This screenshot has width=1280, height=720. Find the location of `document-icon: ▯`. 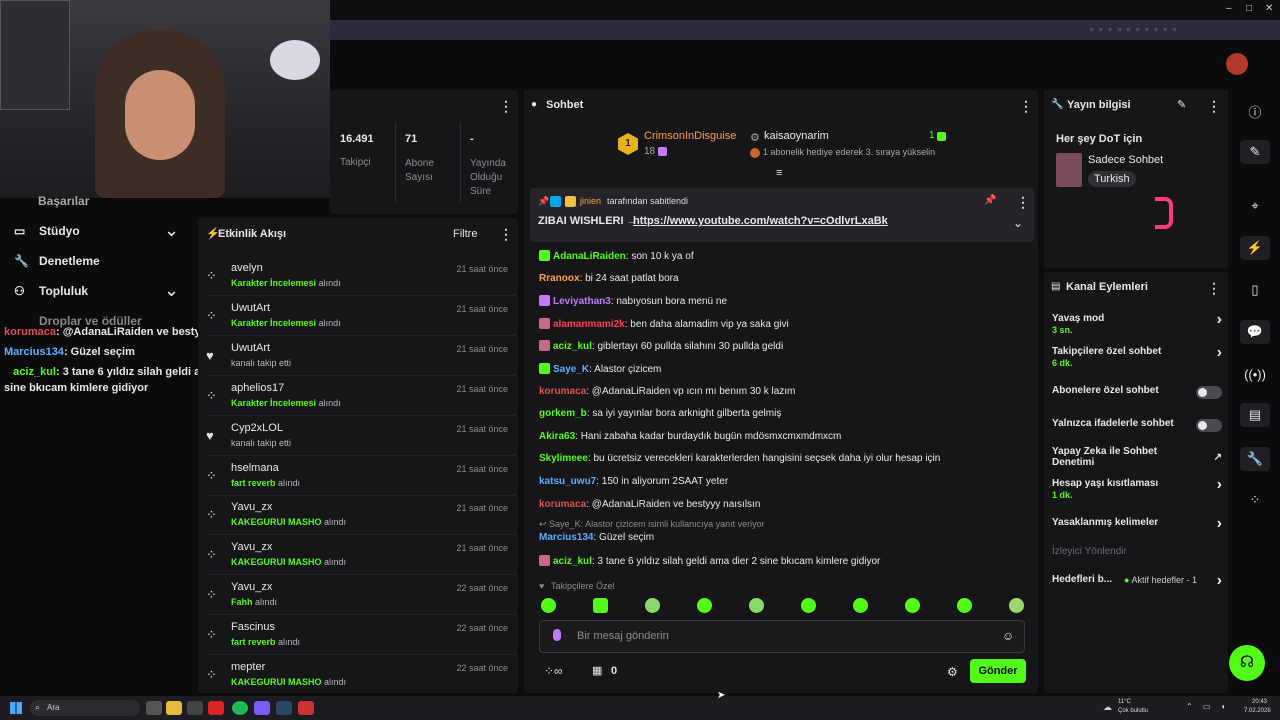

document-icon: ▯ is located at coordinates (1255, 294).